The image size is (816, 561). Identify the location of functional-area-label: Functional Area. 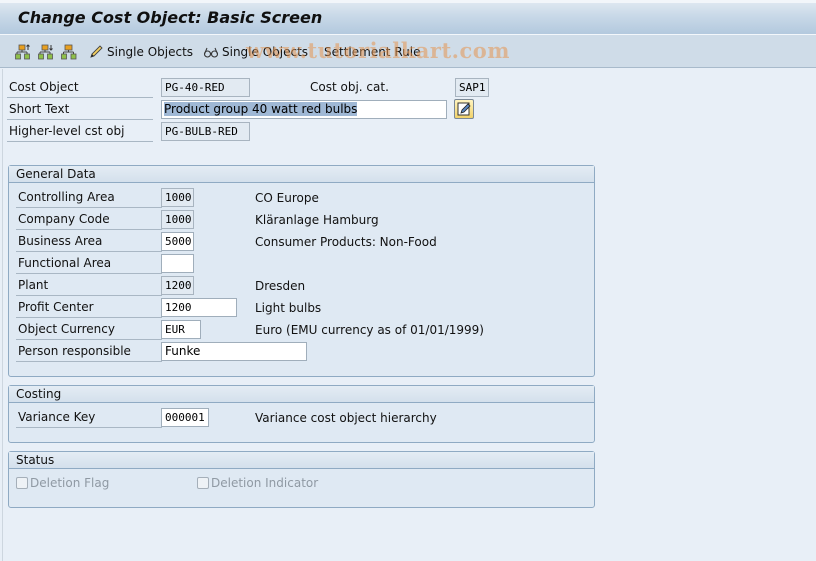
(89, 264).